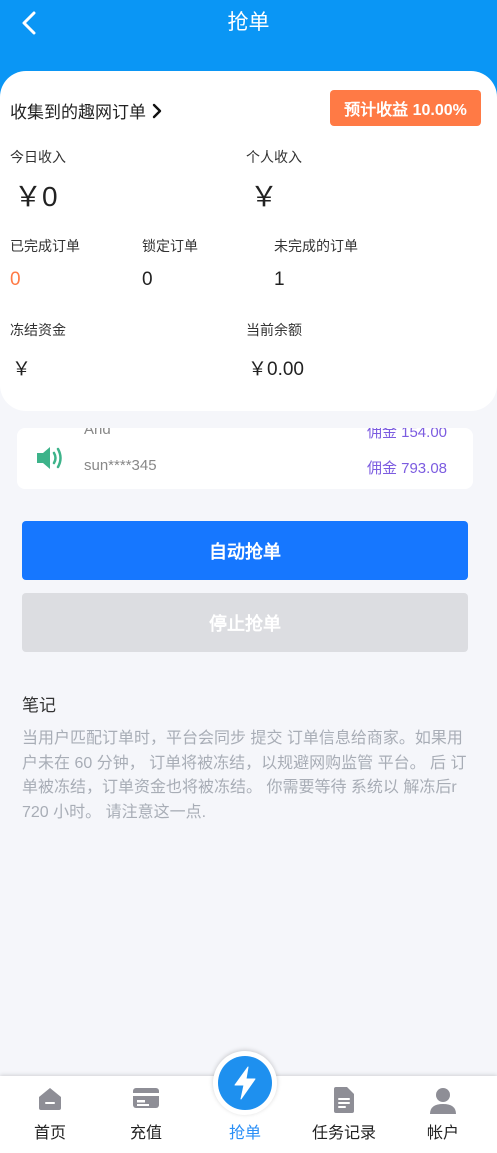  Describe the element at coordinates (264, 196) in the screenshot. I see `personal-income-value: ￥` at that location.